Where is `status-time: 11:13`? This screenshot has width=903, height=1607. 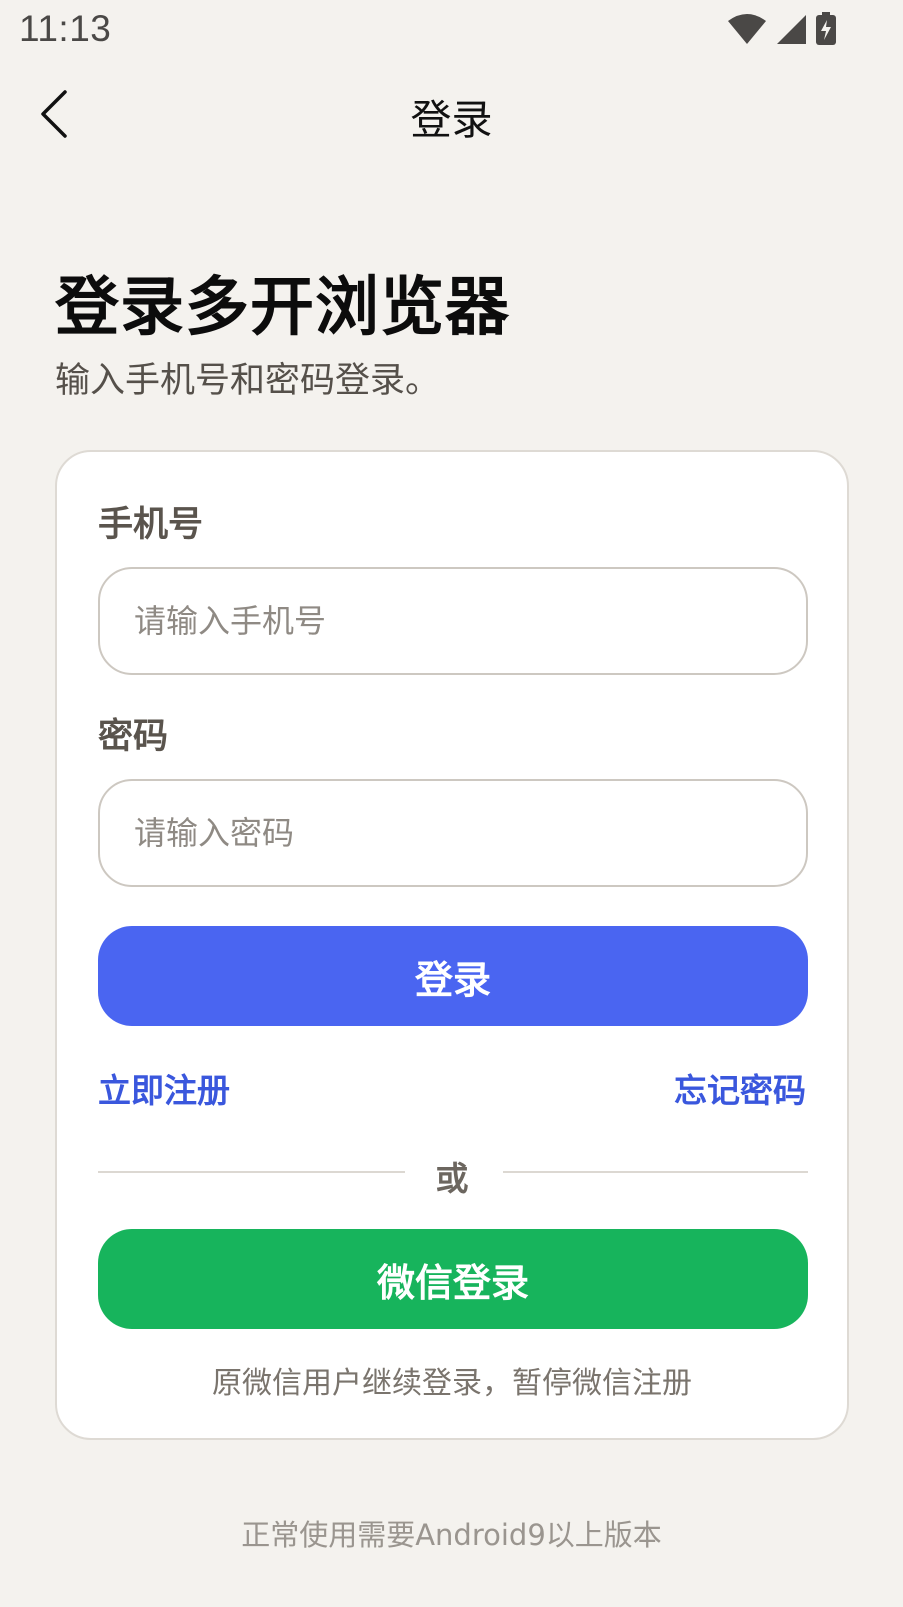
status-time: 11:13 is located at coordinates (65, 28).